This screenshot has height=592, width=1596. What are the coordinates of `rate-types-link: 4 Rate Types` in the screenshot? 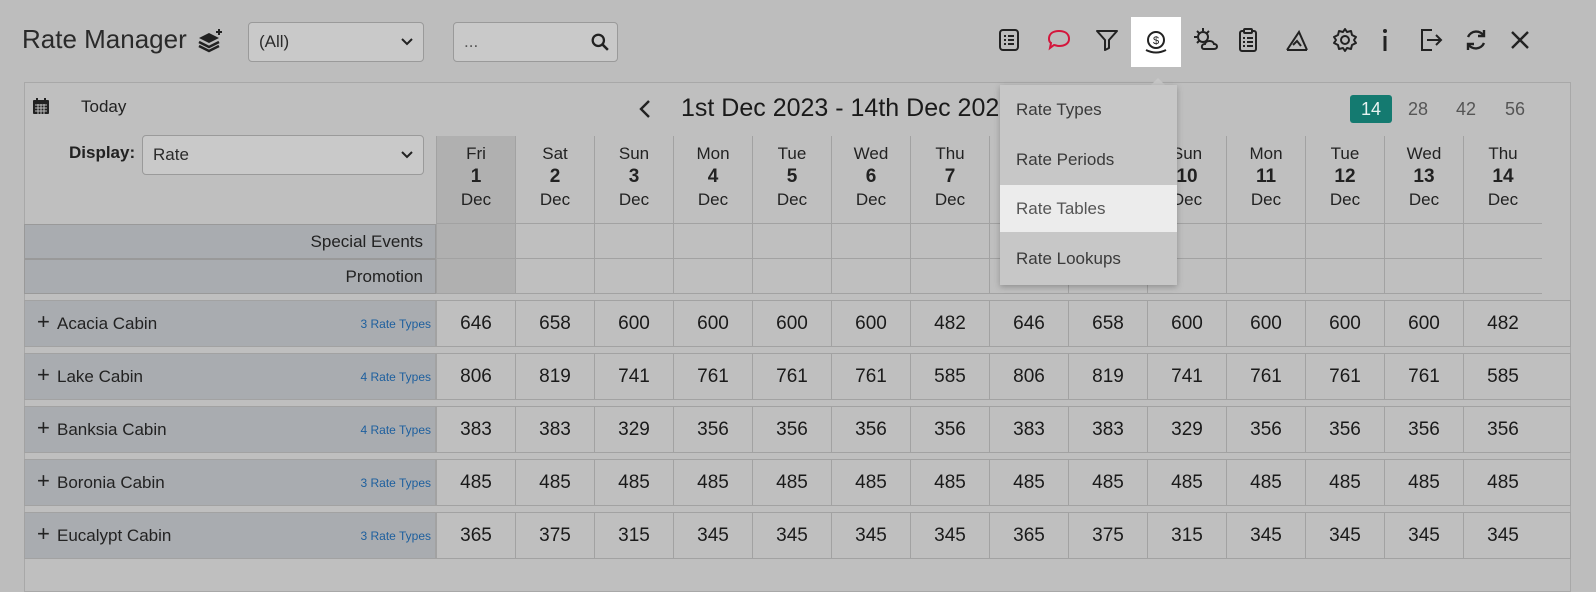 It's located at (396, 430).